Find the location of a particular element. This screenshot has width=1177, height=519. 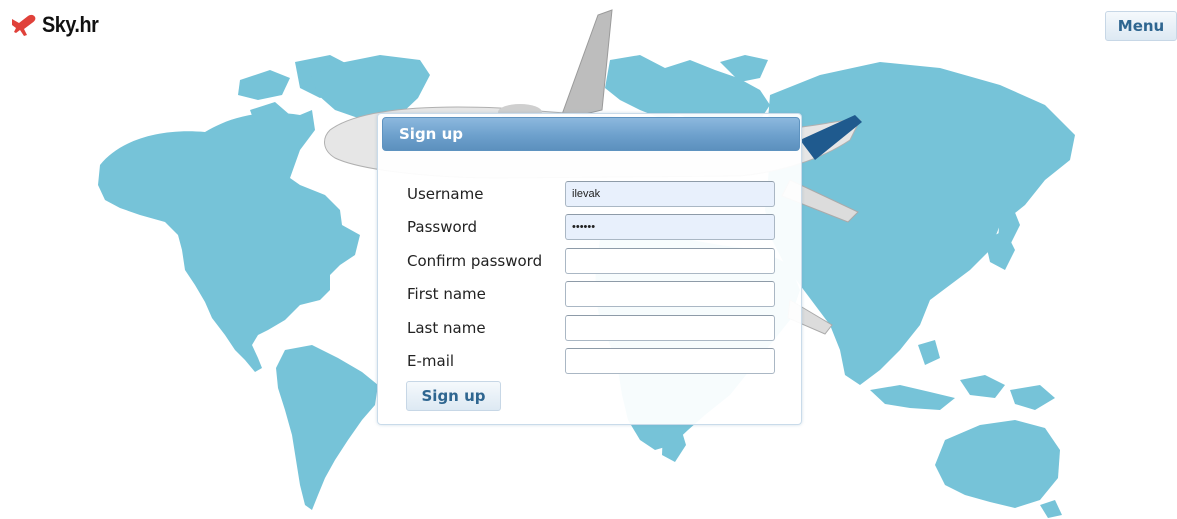

password-label: Password is located at coordinates (442, 227).